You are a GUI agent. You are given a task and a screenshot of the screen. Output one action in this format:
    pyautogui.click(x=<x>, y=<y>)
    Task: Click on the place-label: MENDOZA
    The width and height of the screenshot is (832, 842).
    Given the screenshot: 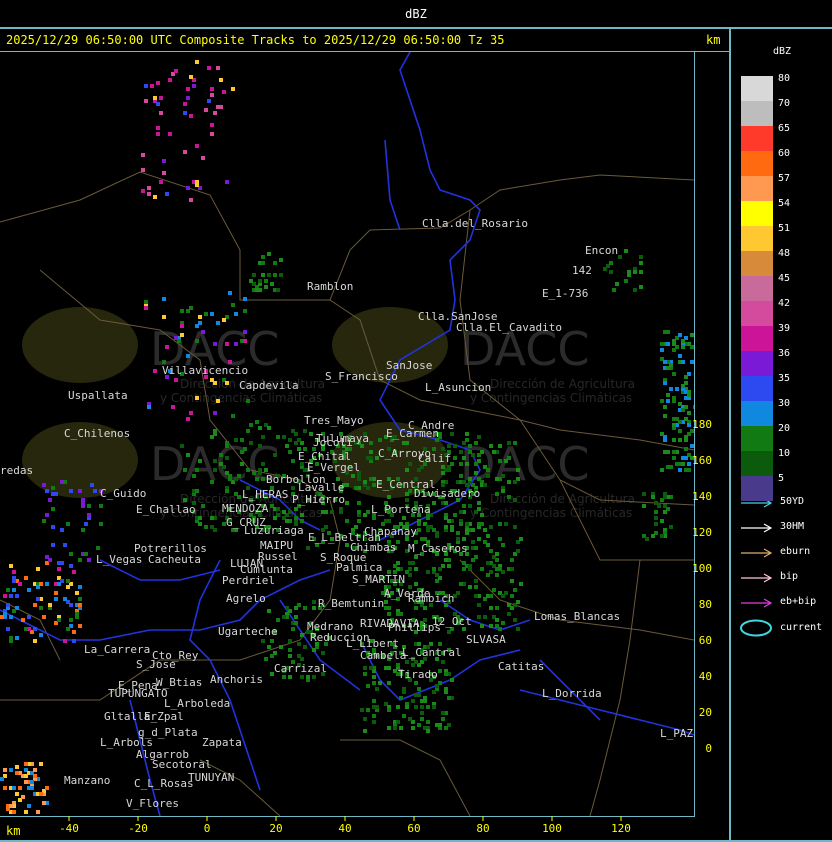 What is the action you would take?
    pyautogui.click(x=245, y=508)
    